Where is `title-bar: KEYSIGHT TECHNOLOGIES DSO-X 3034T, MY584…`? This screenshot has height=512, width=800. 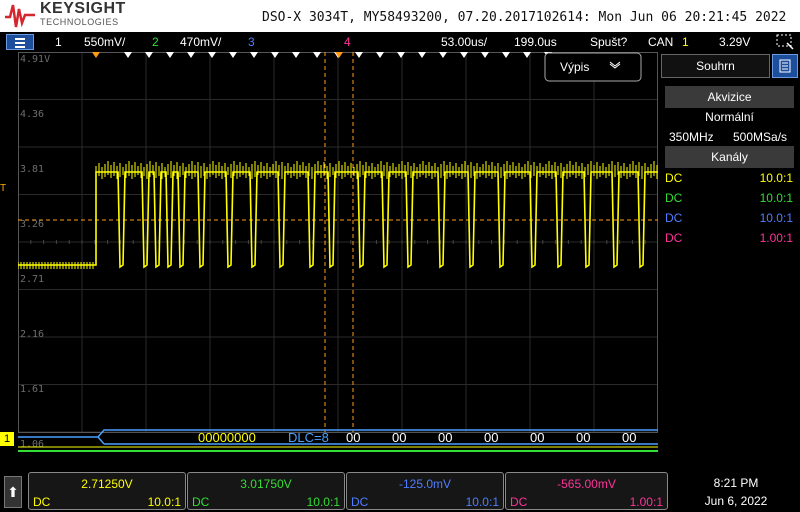
title-bar: KEYSIGHT TECHNOLOGIES DSO-X 3034T, MY584… is located at coordinates (400, 16).